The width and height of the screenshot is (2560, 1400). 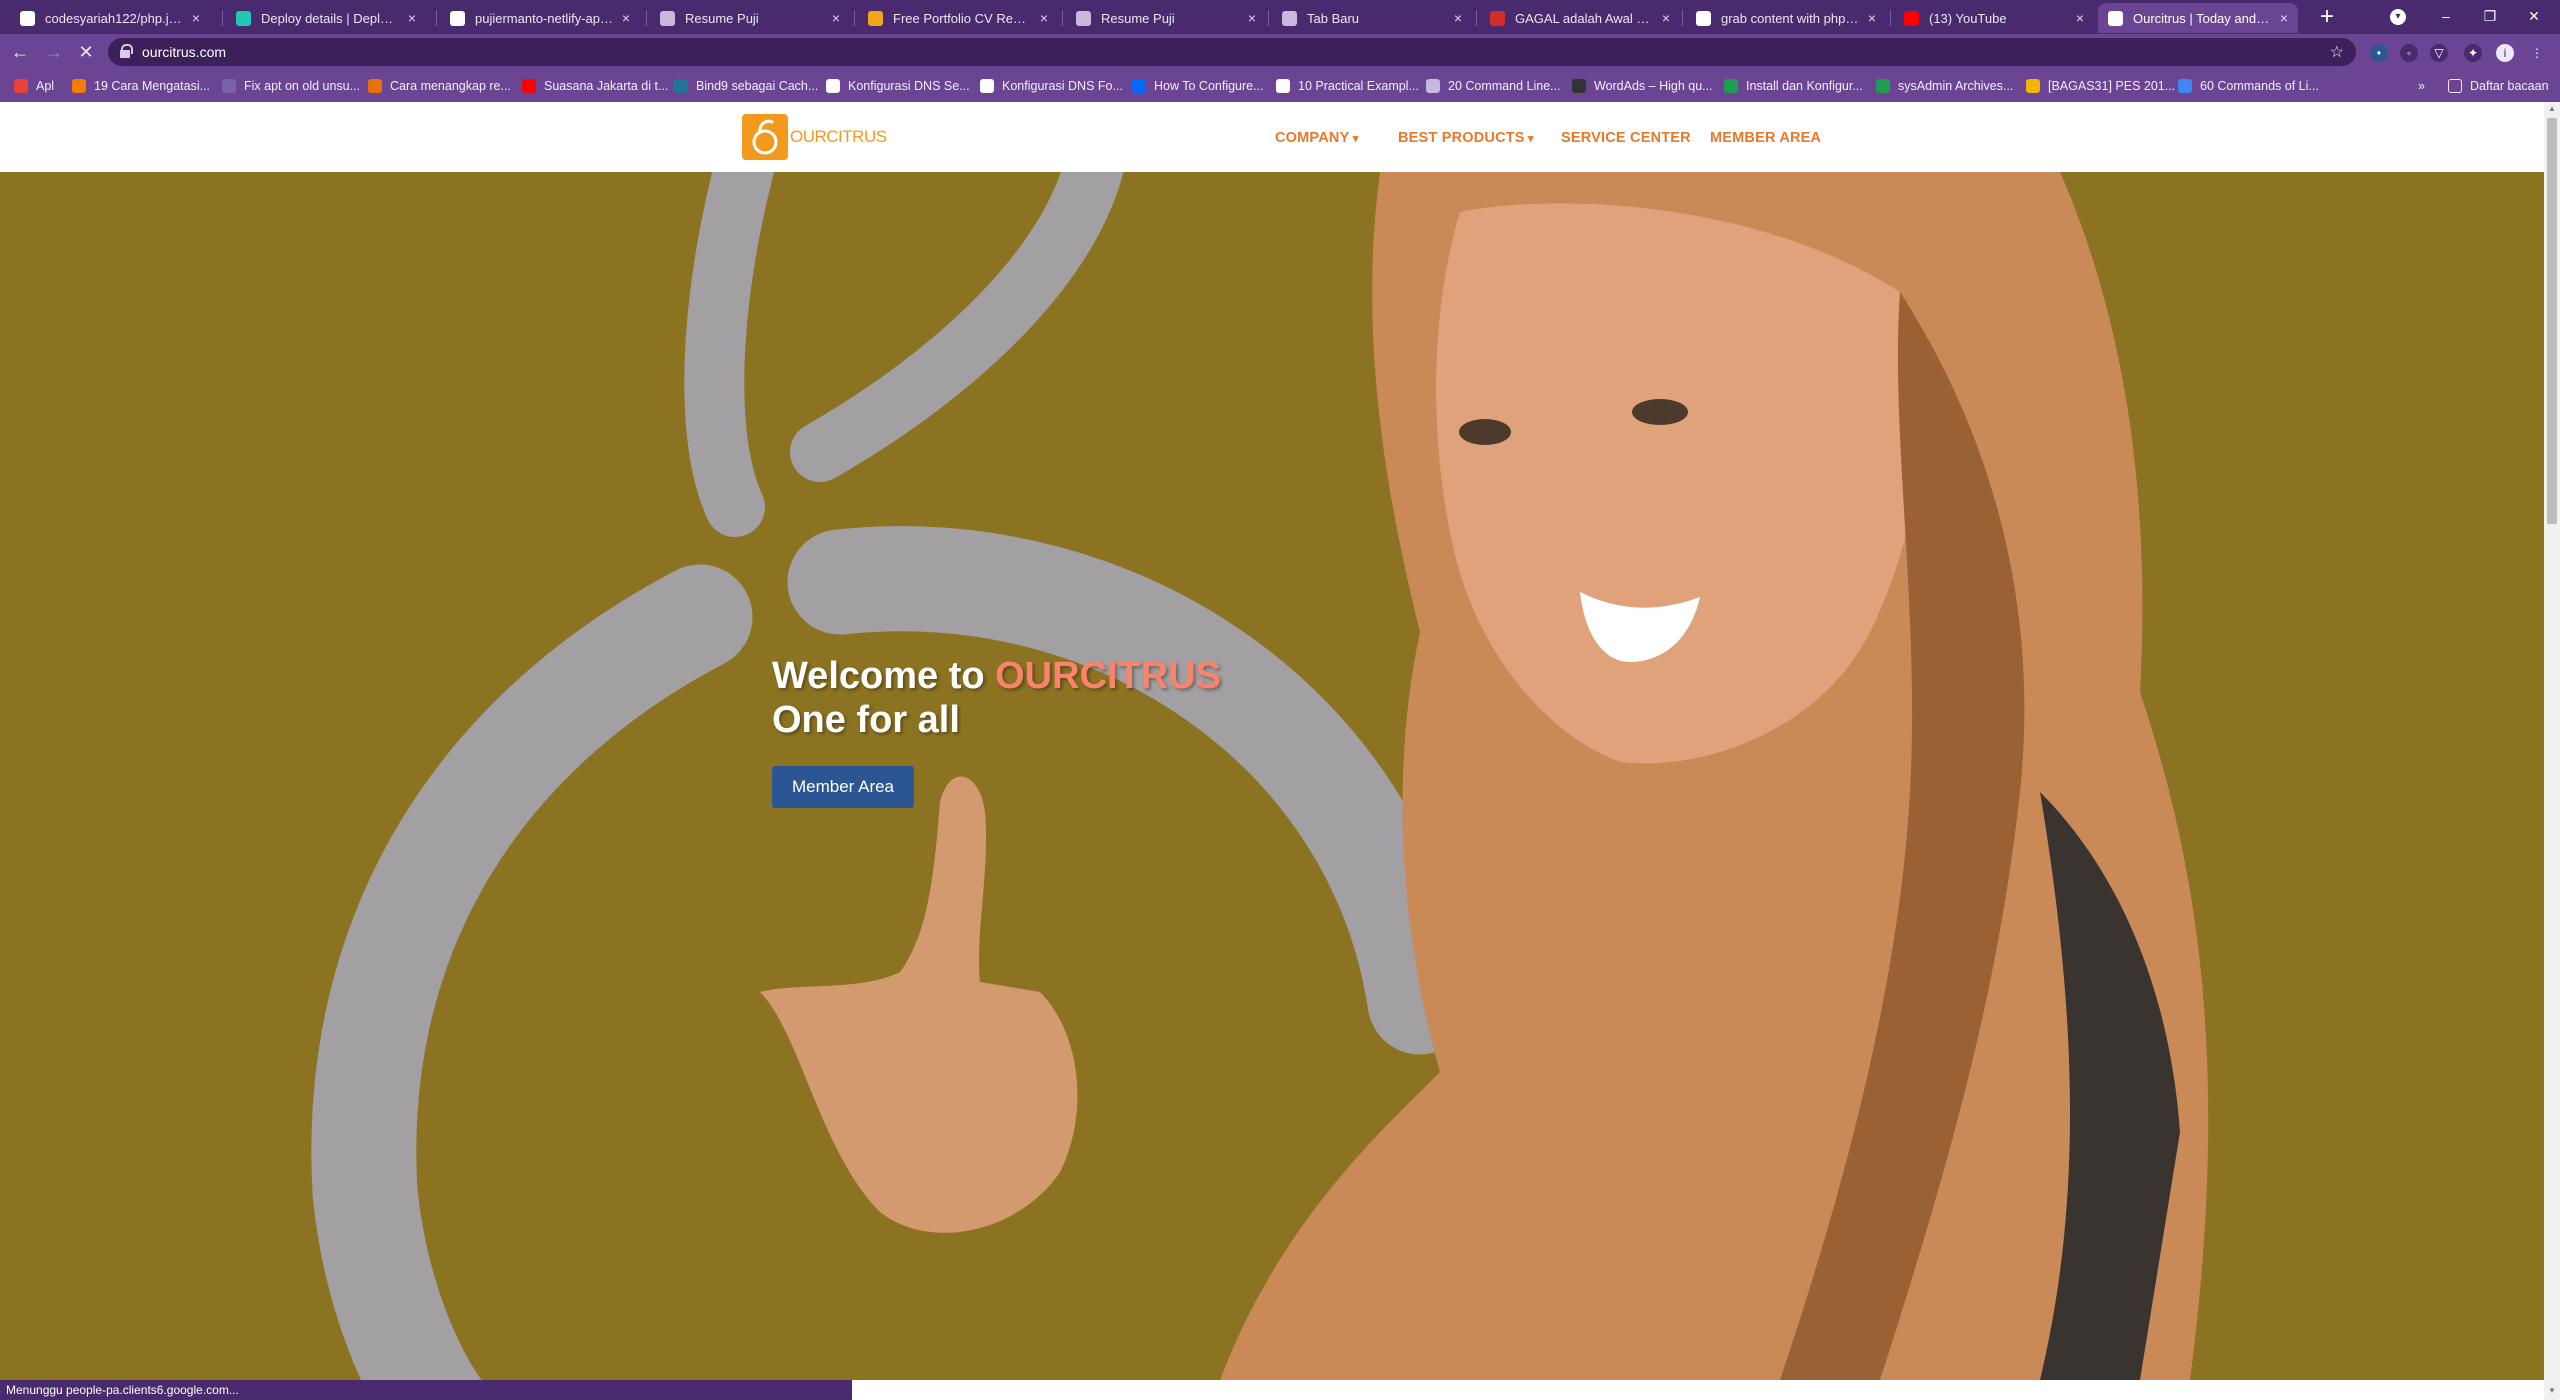 I want to click on nav-item: SERVICE CENTER, so click(x=1626, y=138).